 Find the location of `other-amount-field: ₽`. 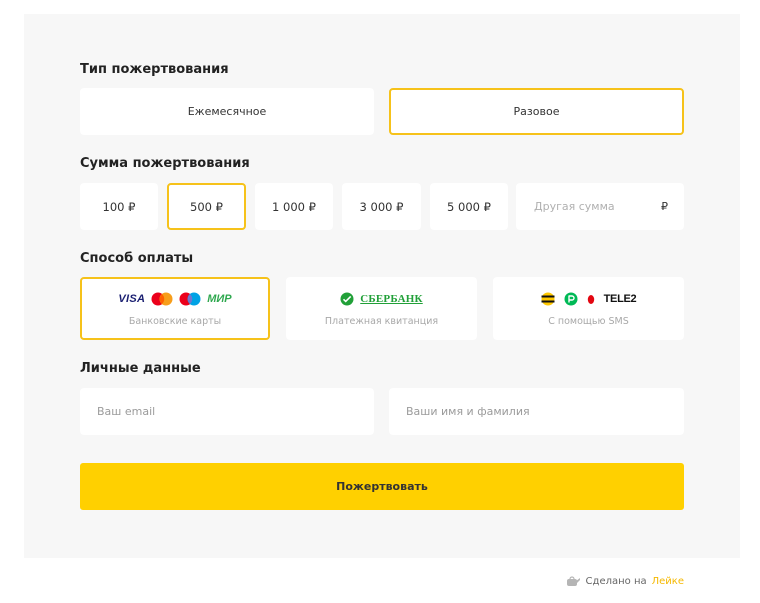

other-amount-field: ₽ is located at coordinates (600, 206).